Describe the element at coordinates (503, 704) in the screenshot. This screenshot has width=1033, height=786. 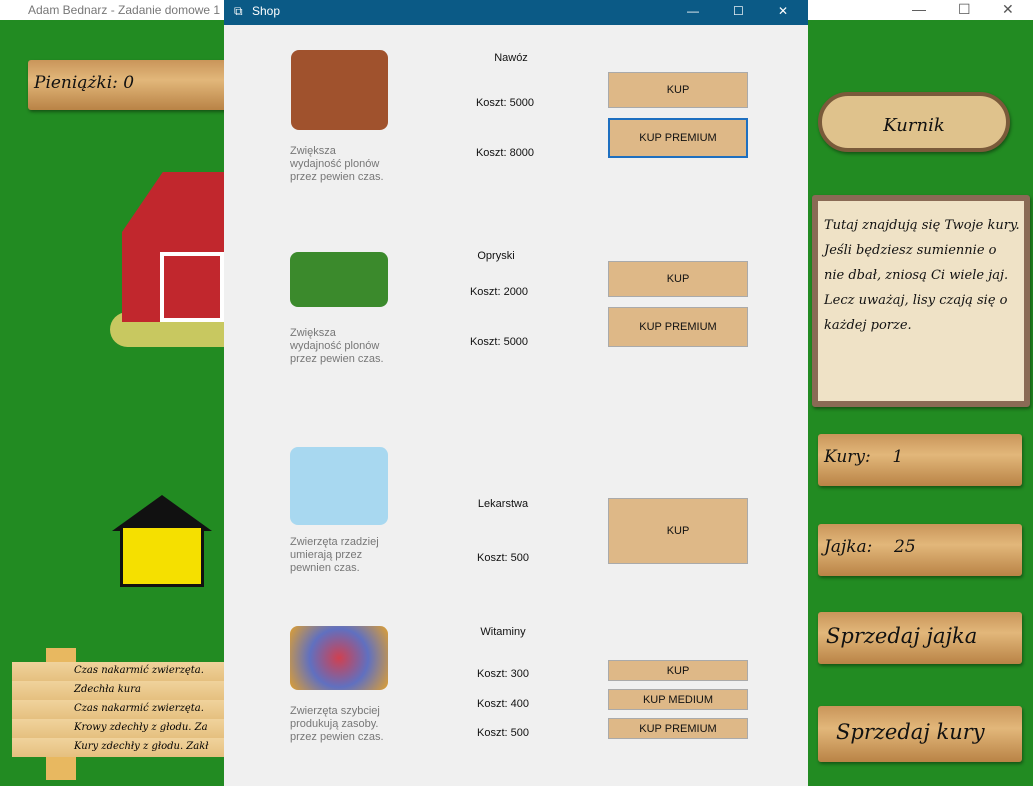
I see `item-price: Koszt: 400` at that location.